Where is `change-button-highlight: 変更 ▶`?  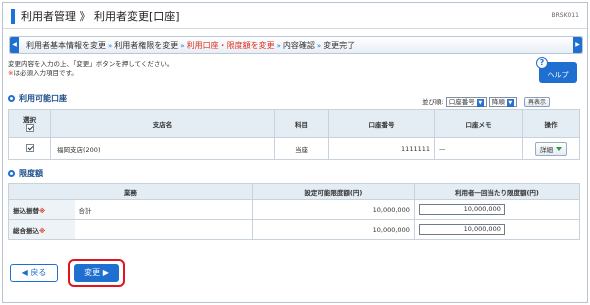
change-button-highlight: 変更 ▶ is located at coordinates (96, 273).